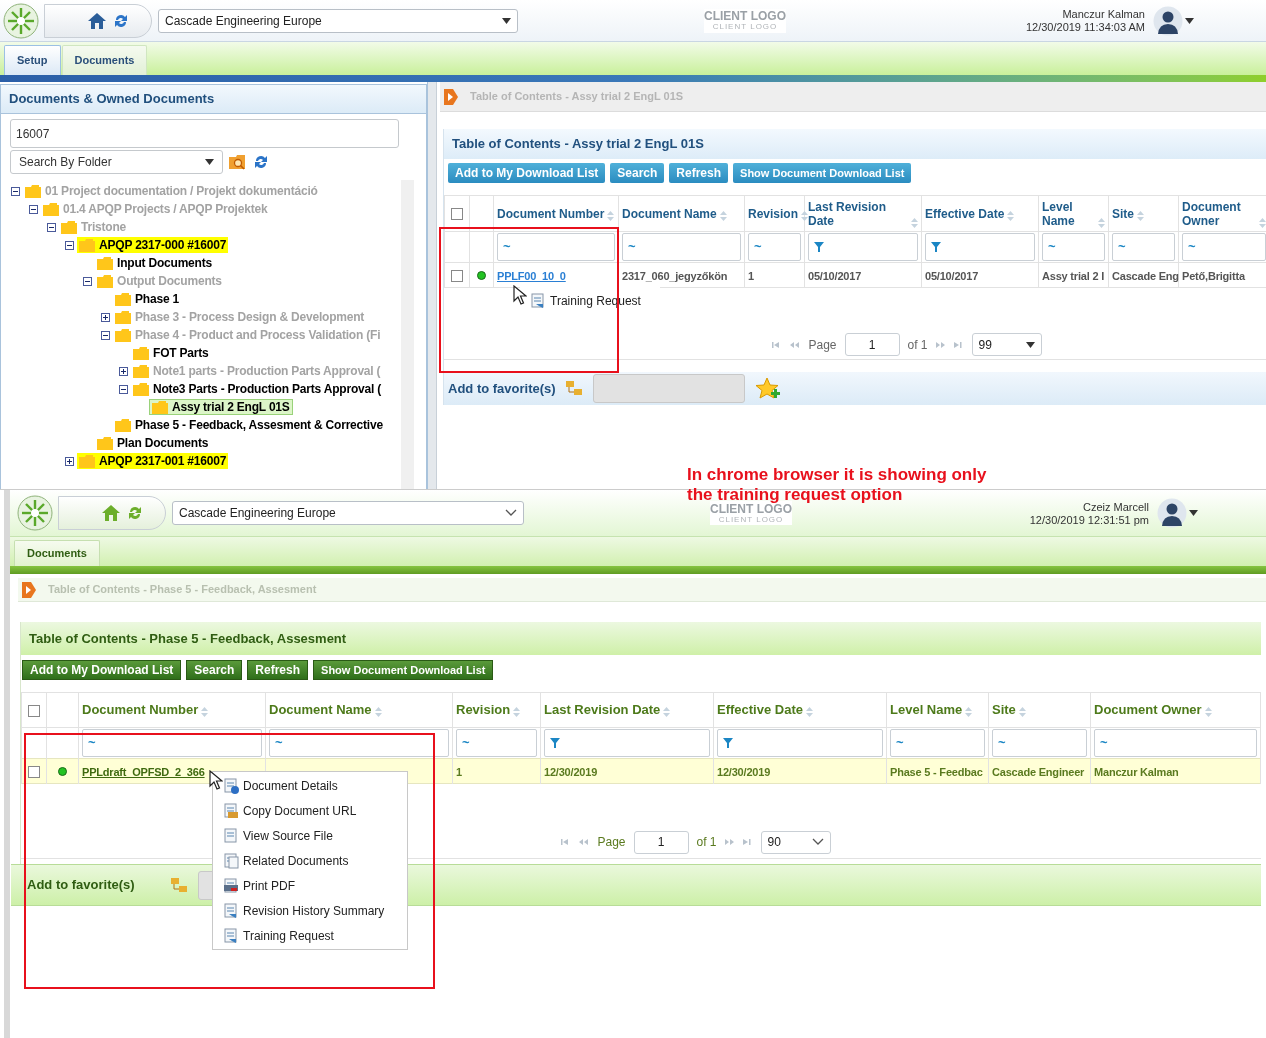  Describe the element at coordinates (432, 285) in the screenshot. I see `splitter` at that location.